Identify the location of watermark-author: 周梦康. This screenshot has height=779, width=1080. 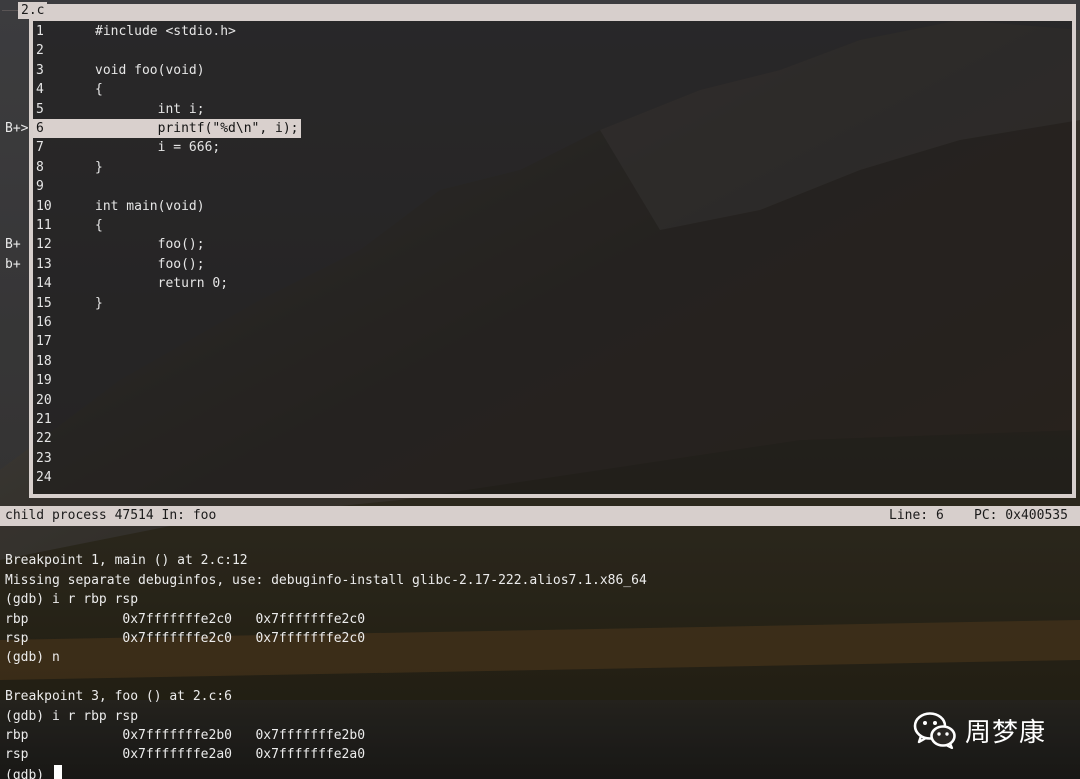
(1006, 732).